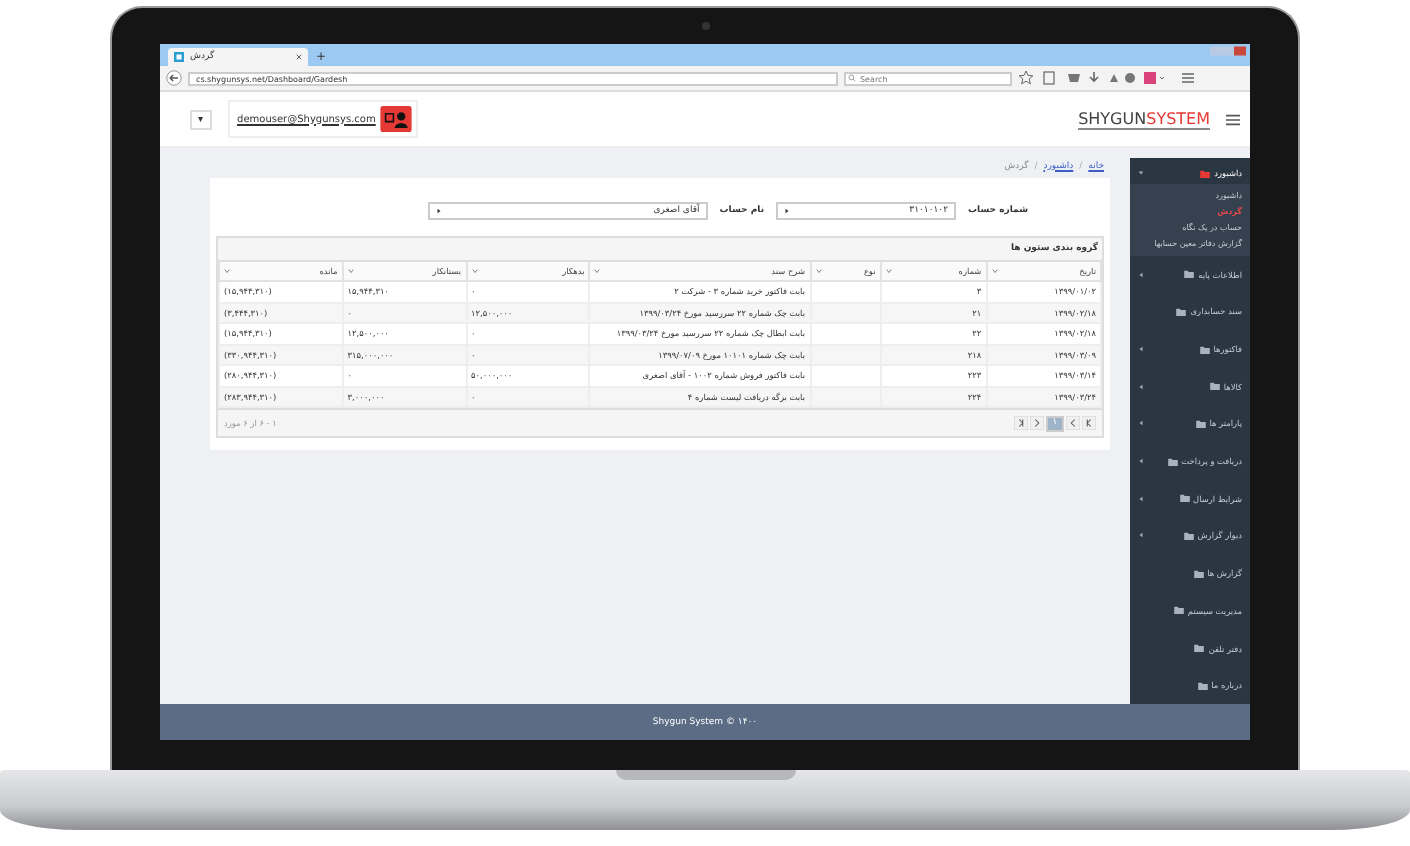 The height and width of the screenshot is (846, 1410). I want to click on previous-page-icon, so click(1073, 423).